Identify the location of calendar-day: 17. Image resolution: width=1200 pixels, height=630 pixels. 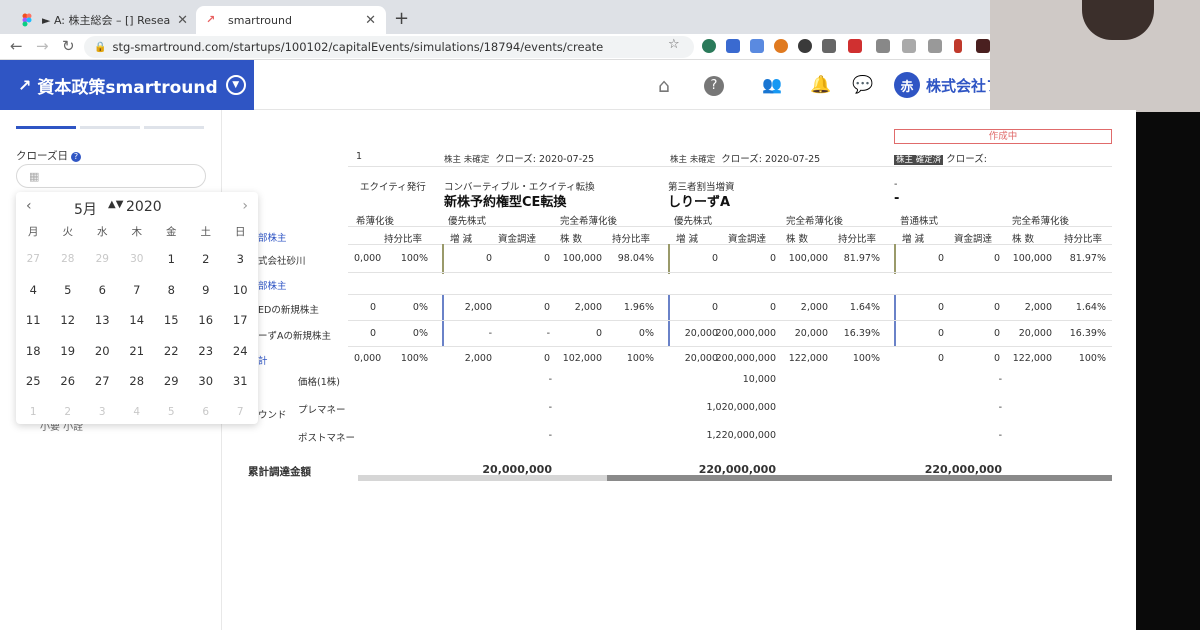
(240, 320).